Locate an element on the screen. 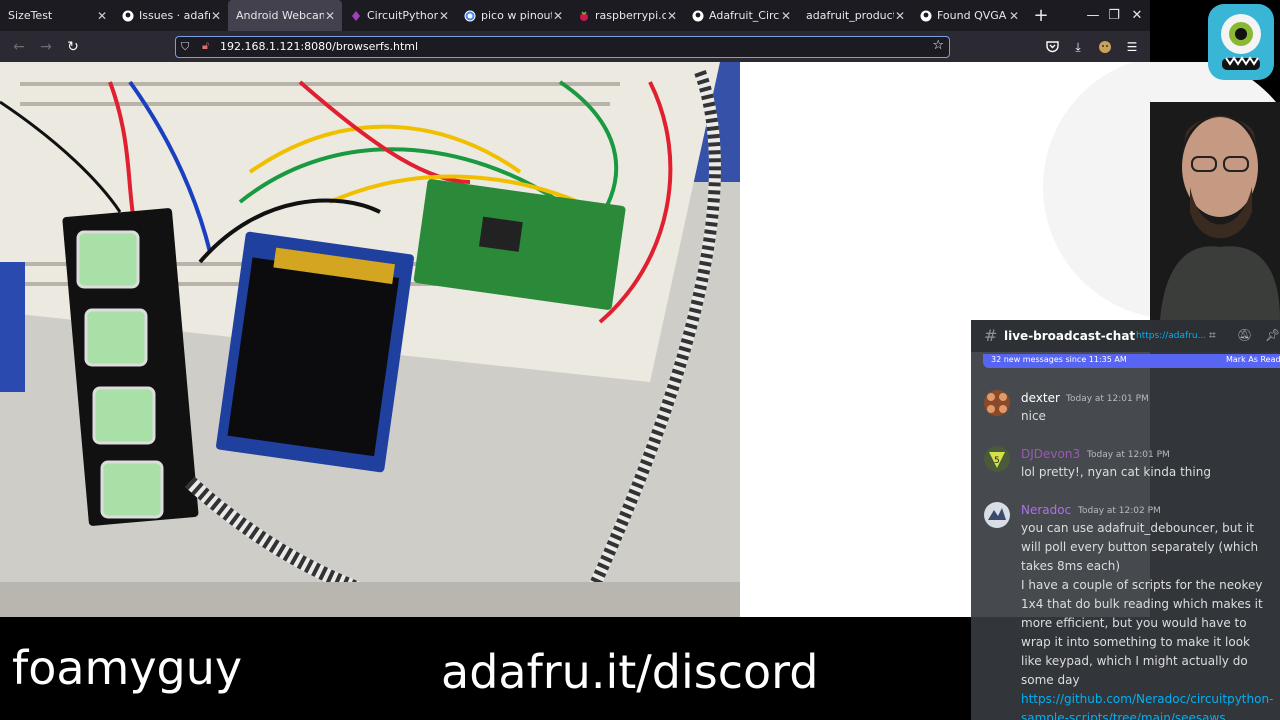  minimize-icon: — is located at coordinates (1093, 15).